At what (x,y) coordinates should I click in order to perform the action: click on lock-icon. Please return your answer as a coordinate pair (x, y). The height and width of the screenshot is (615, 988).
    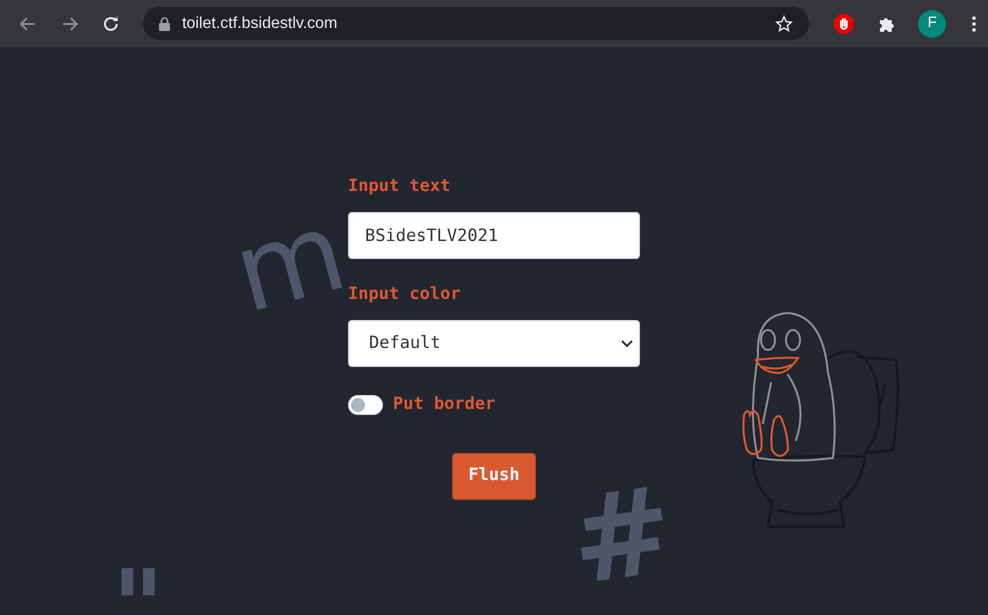
    Looking at the image, I should click on (164, 23).